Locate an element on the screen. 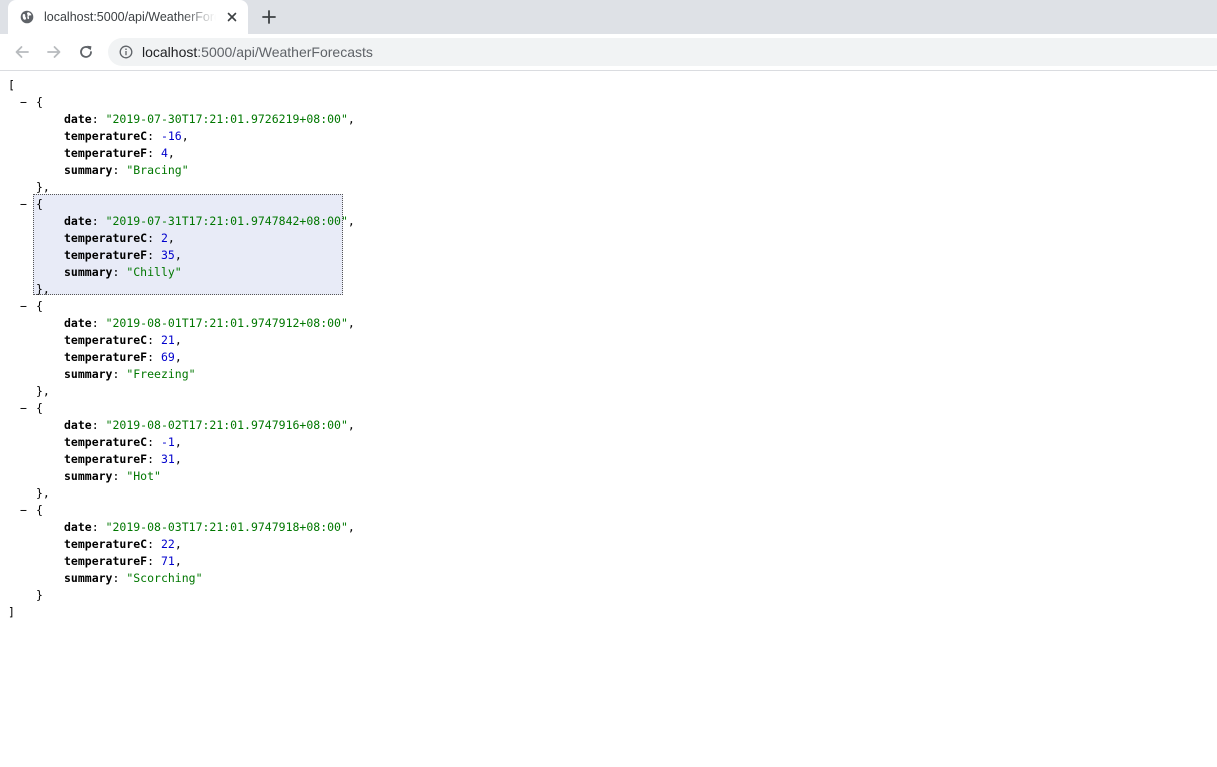 The image size is (1217, 767). json-array-open: [ is located at coordinates (11, 85).